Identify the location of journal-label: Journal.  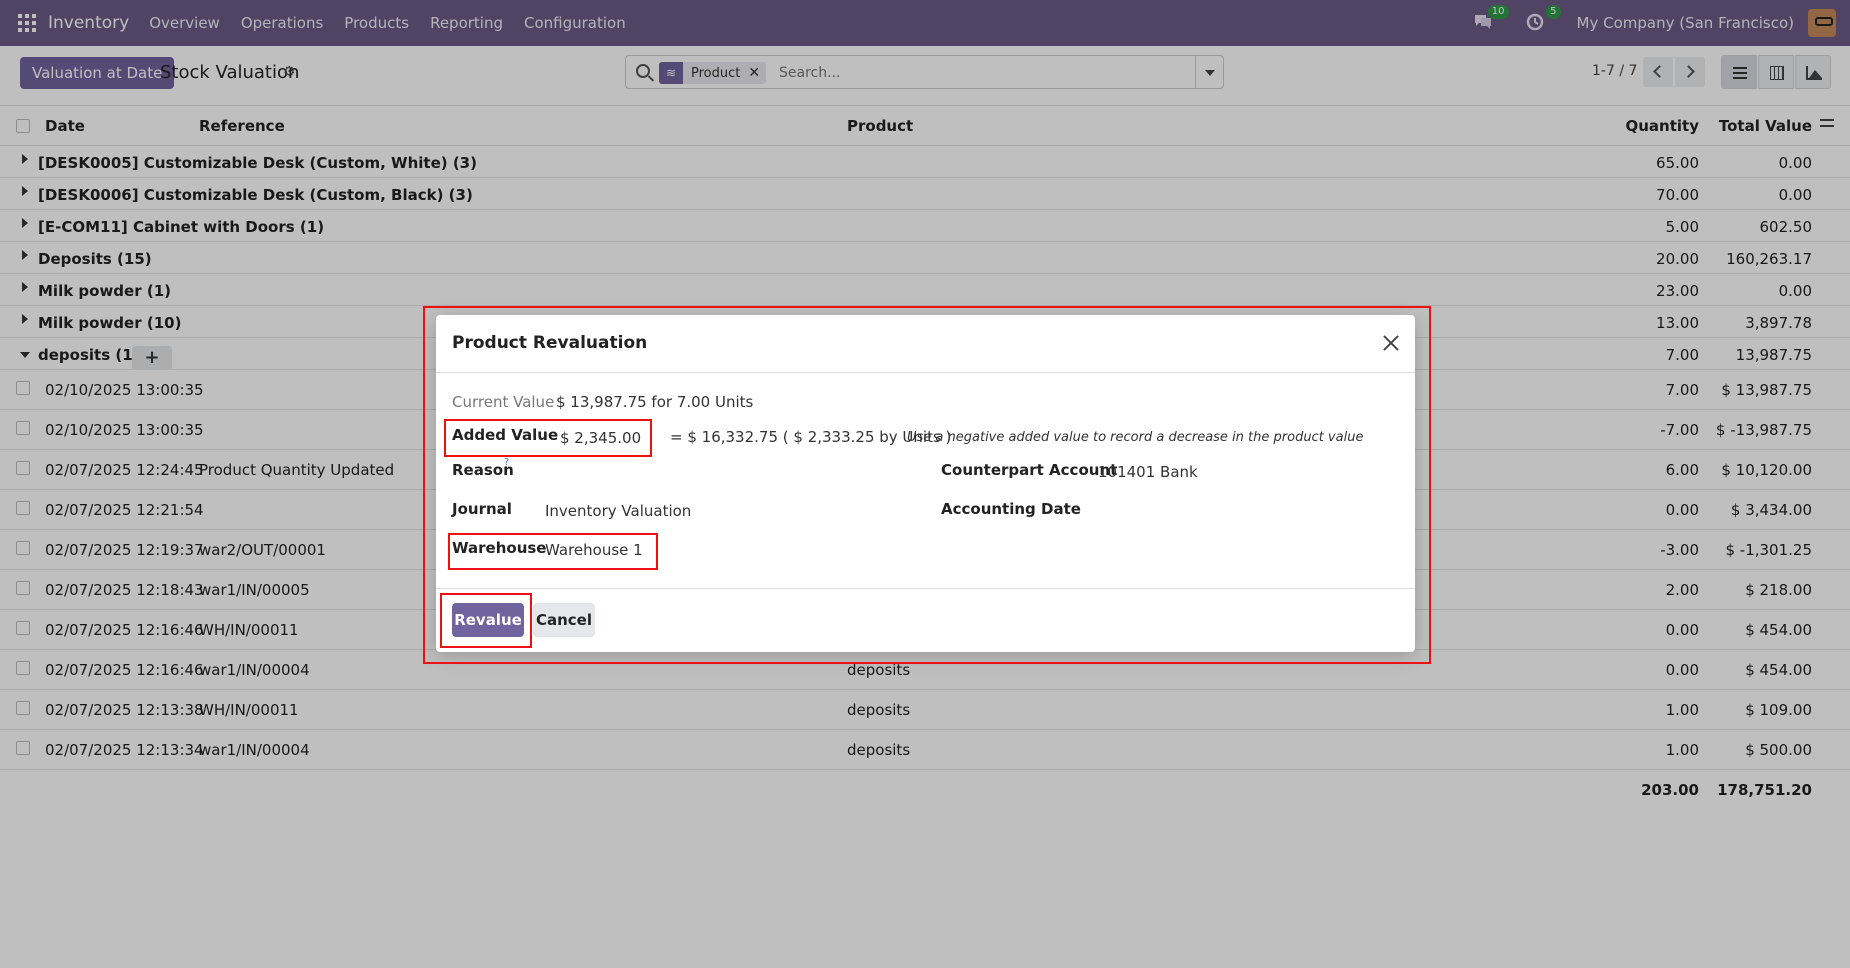
(482, 509).